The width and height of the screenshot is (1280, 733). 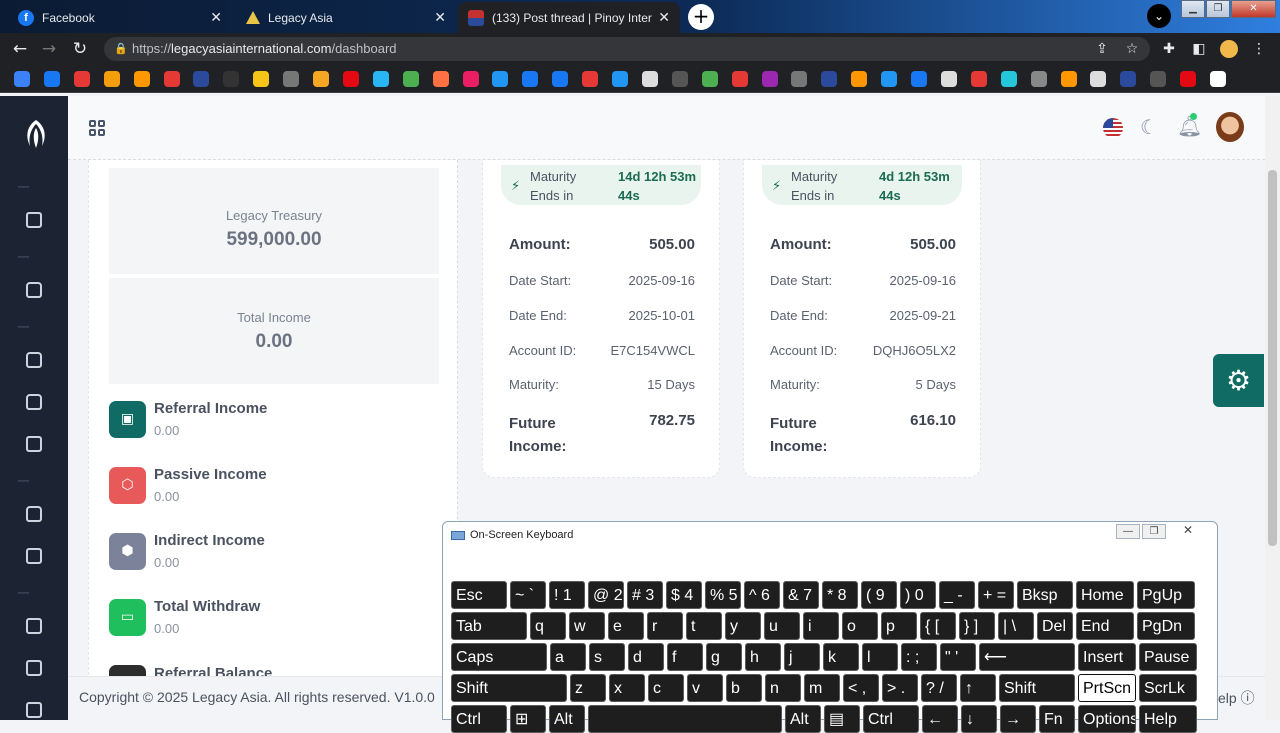 What do you see at coordinates (569, 17) in the screenshot?
I see `tab-pinoy-internet: (133) Post thread | Pinoy Internet ✕` at bounding box center [569, 17].